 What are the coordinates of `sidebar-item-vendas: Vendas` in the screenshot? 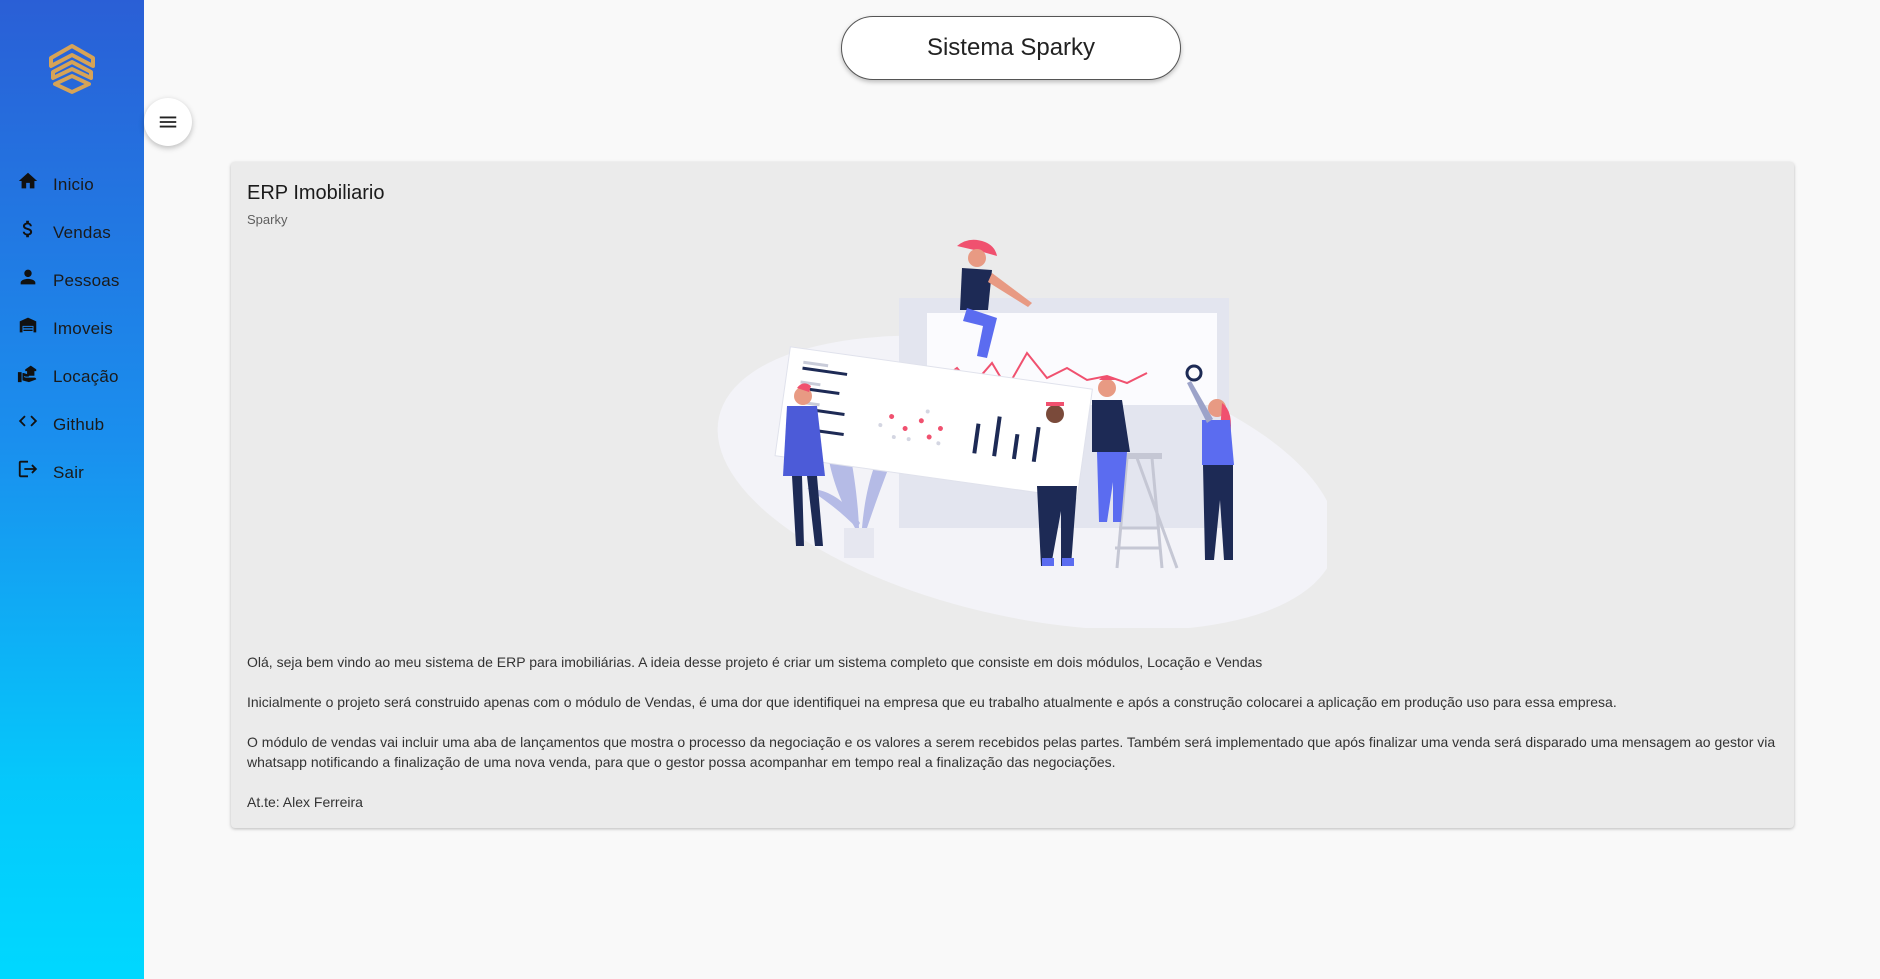 It's located at (72, 229).